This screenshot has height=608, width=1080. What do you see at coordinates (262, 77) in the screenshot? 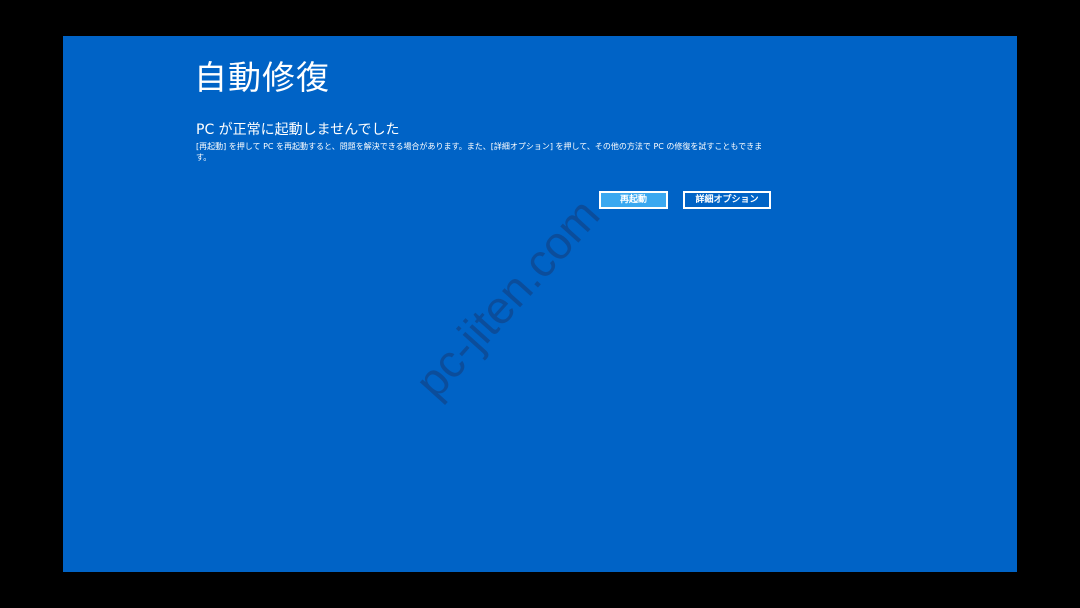
I see `page-title: 自動修復` at bounding box center [262, 77].